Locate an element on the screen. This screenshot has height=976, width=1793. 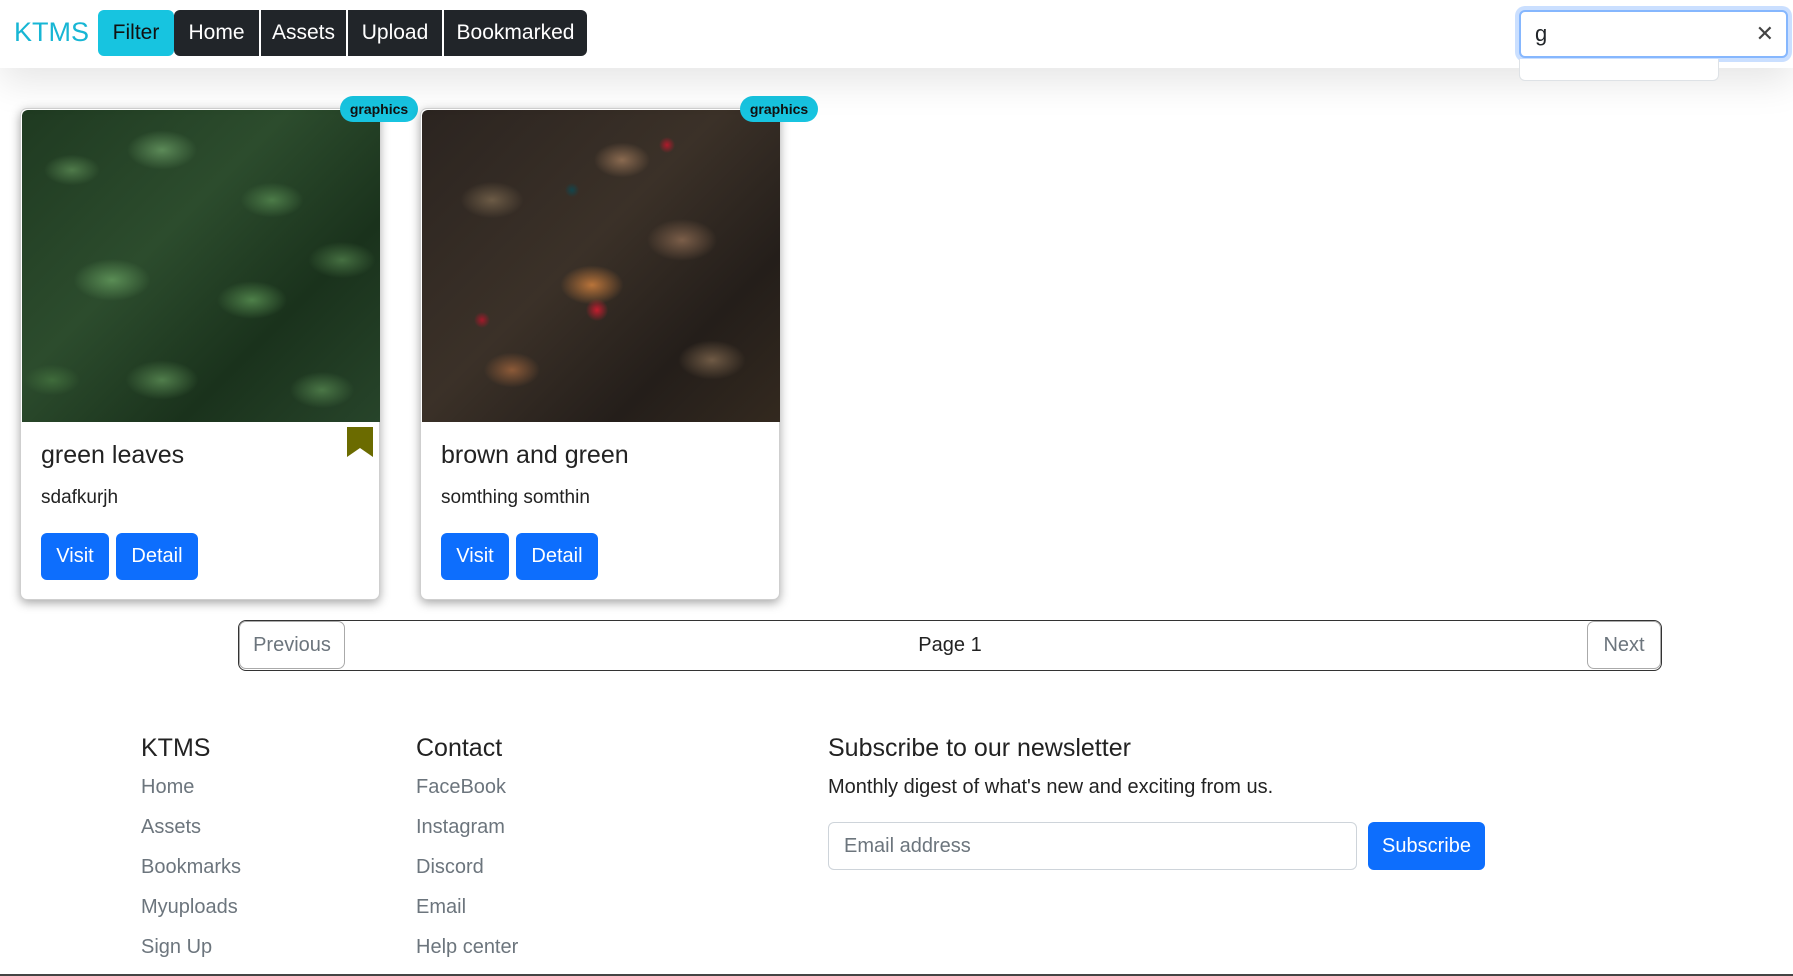
subscribe-button: Subscribe is located at coordinates (1426, 846).